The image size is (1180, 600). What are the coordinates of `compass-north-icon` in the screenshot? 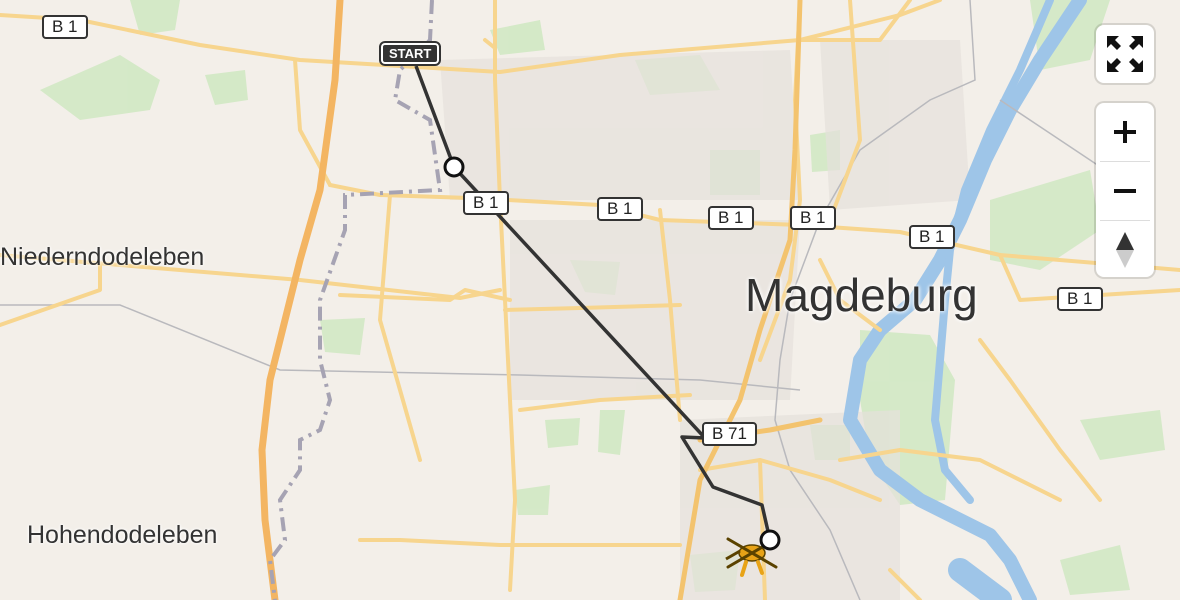 It's located at (1125, 250).